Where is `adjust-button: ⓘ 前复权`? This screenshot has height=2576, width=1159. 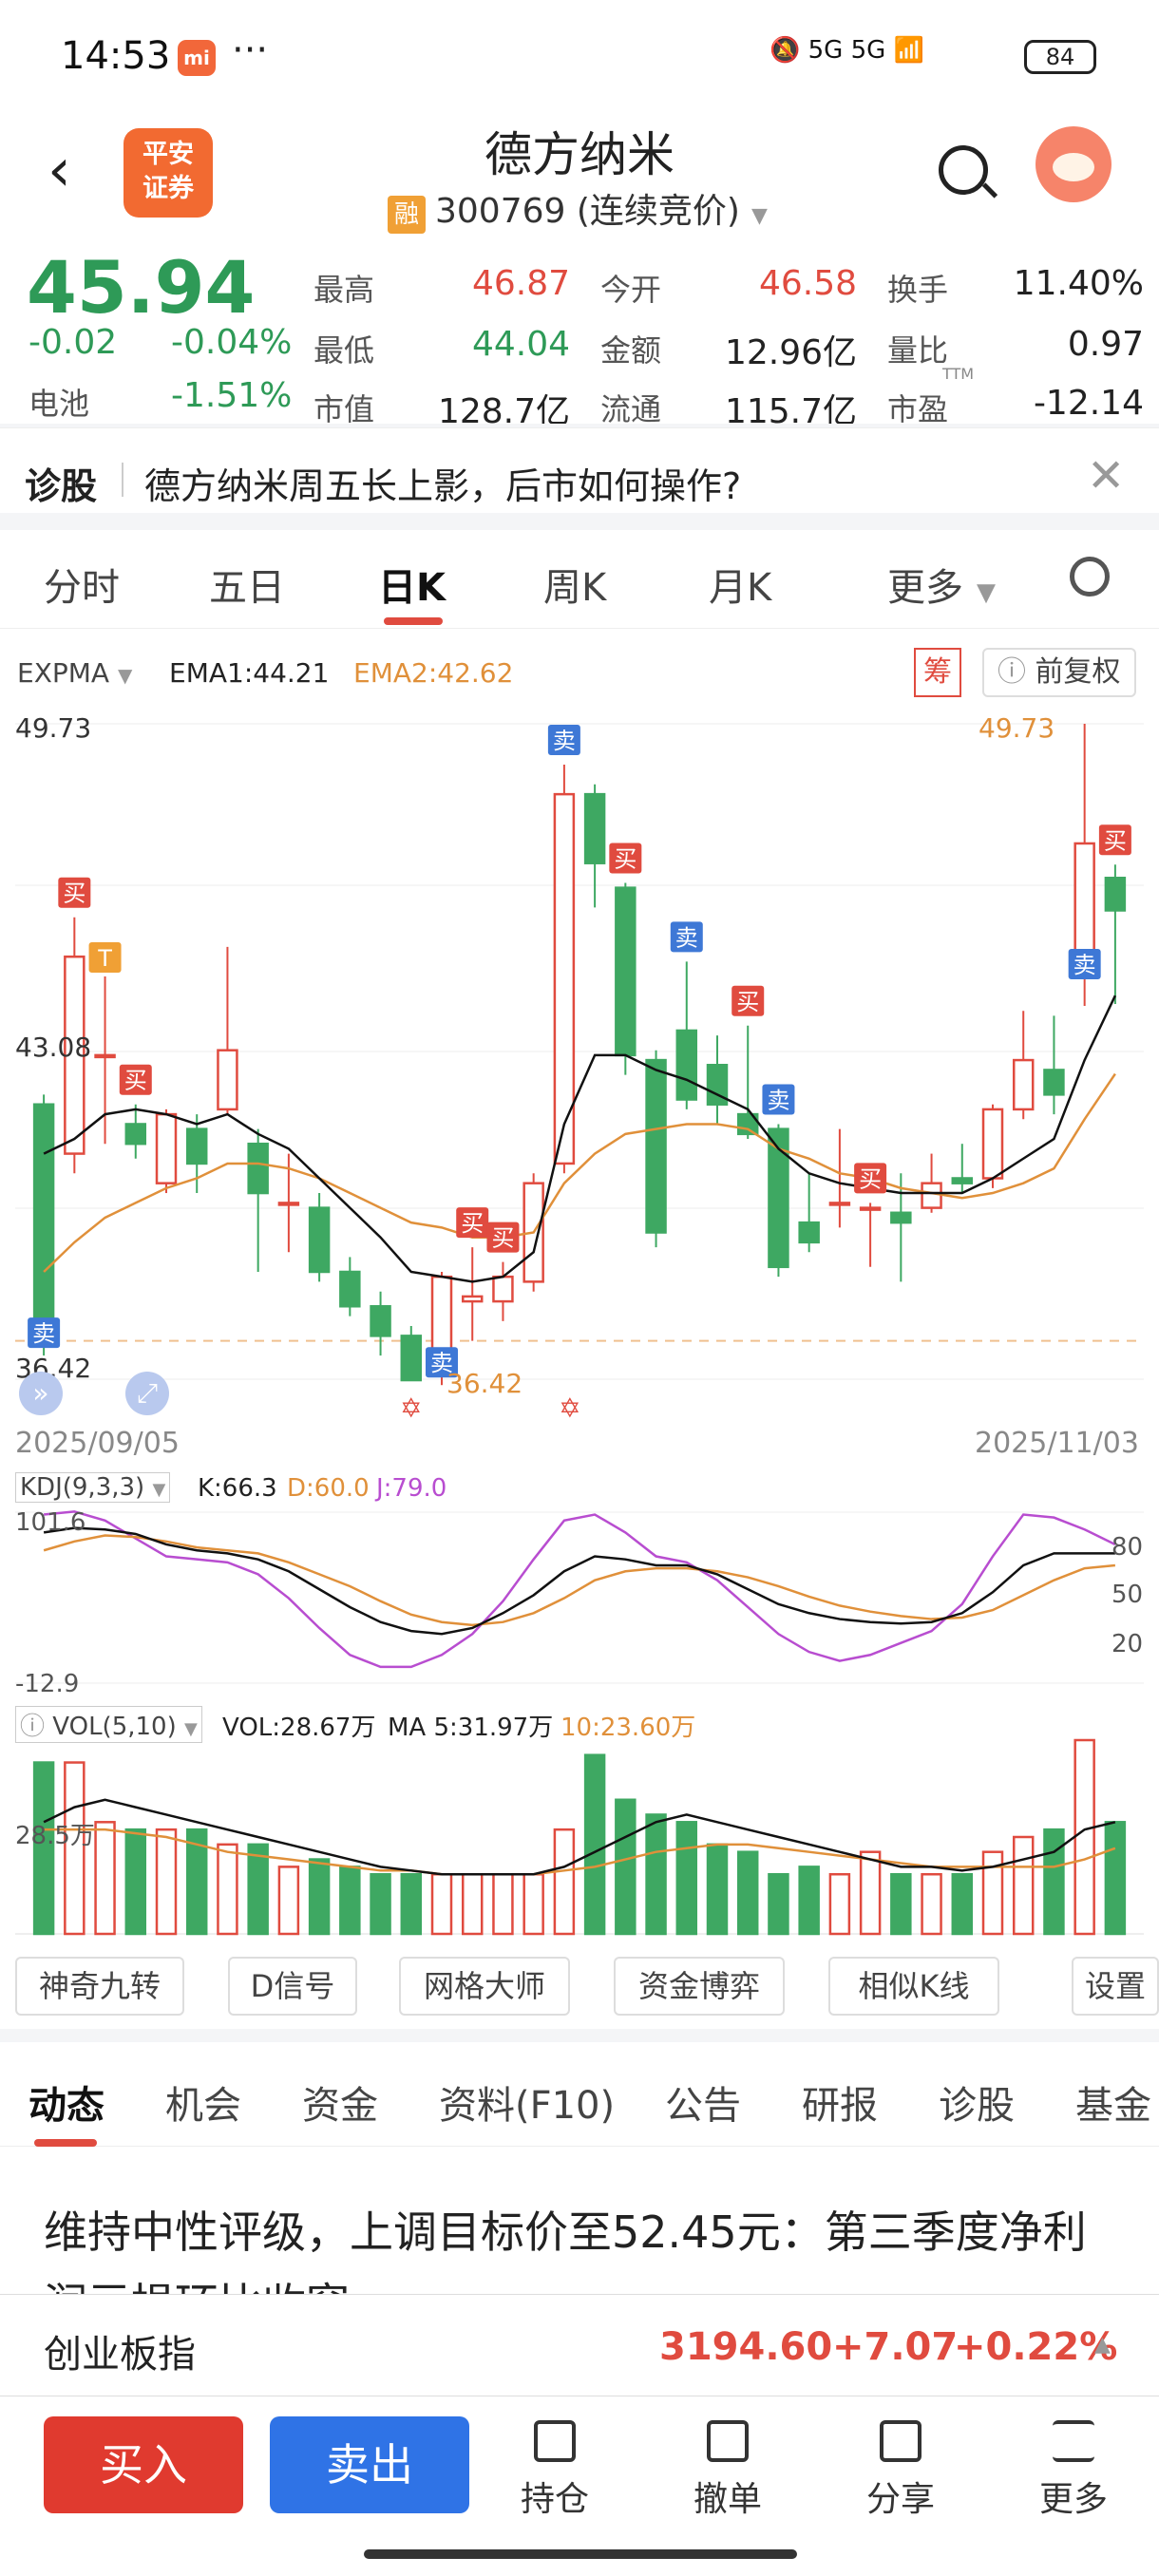 adjust-button: ⓘ 前复权 is located at coordinates (1059, 672).